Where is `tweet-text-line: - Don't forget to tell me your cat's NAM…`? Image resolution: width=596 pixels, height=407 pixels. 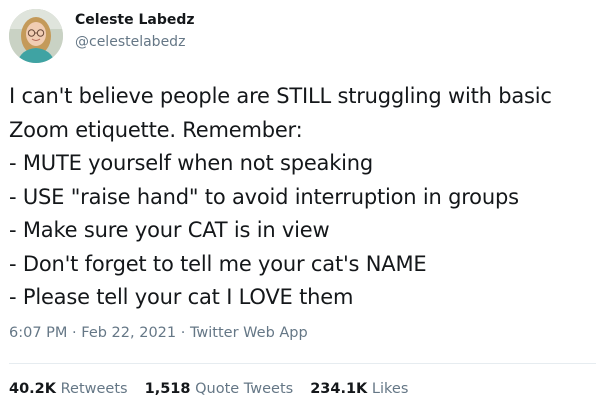
tweet-text-line: - Don't forget to tell me your cat's NAM… is located at coordinates (218, 263).